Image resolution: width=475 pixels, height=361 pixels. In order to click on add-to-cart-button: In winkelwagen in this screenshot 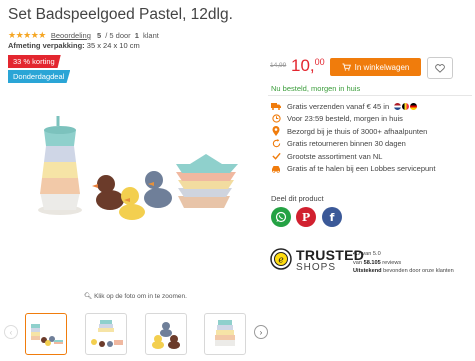, I will do `click(375, 67)`.